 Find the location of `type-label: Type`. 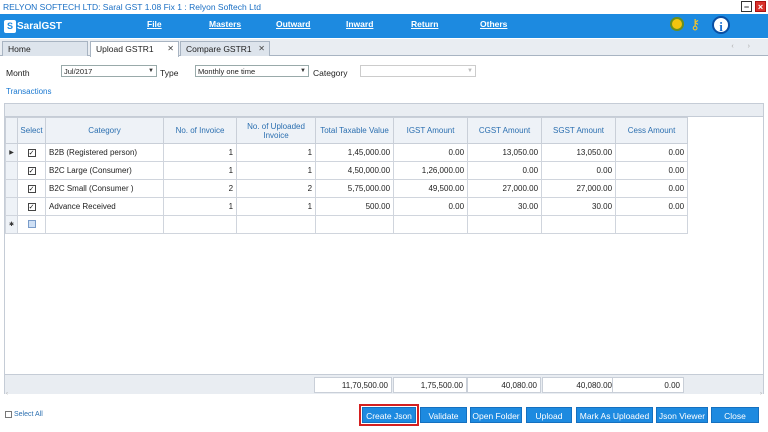

type-label: Type is located at coordinates (169, 73).